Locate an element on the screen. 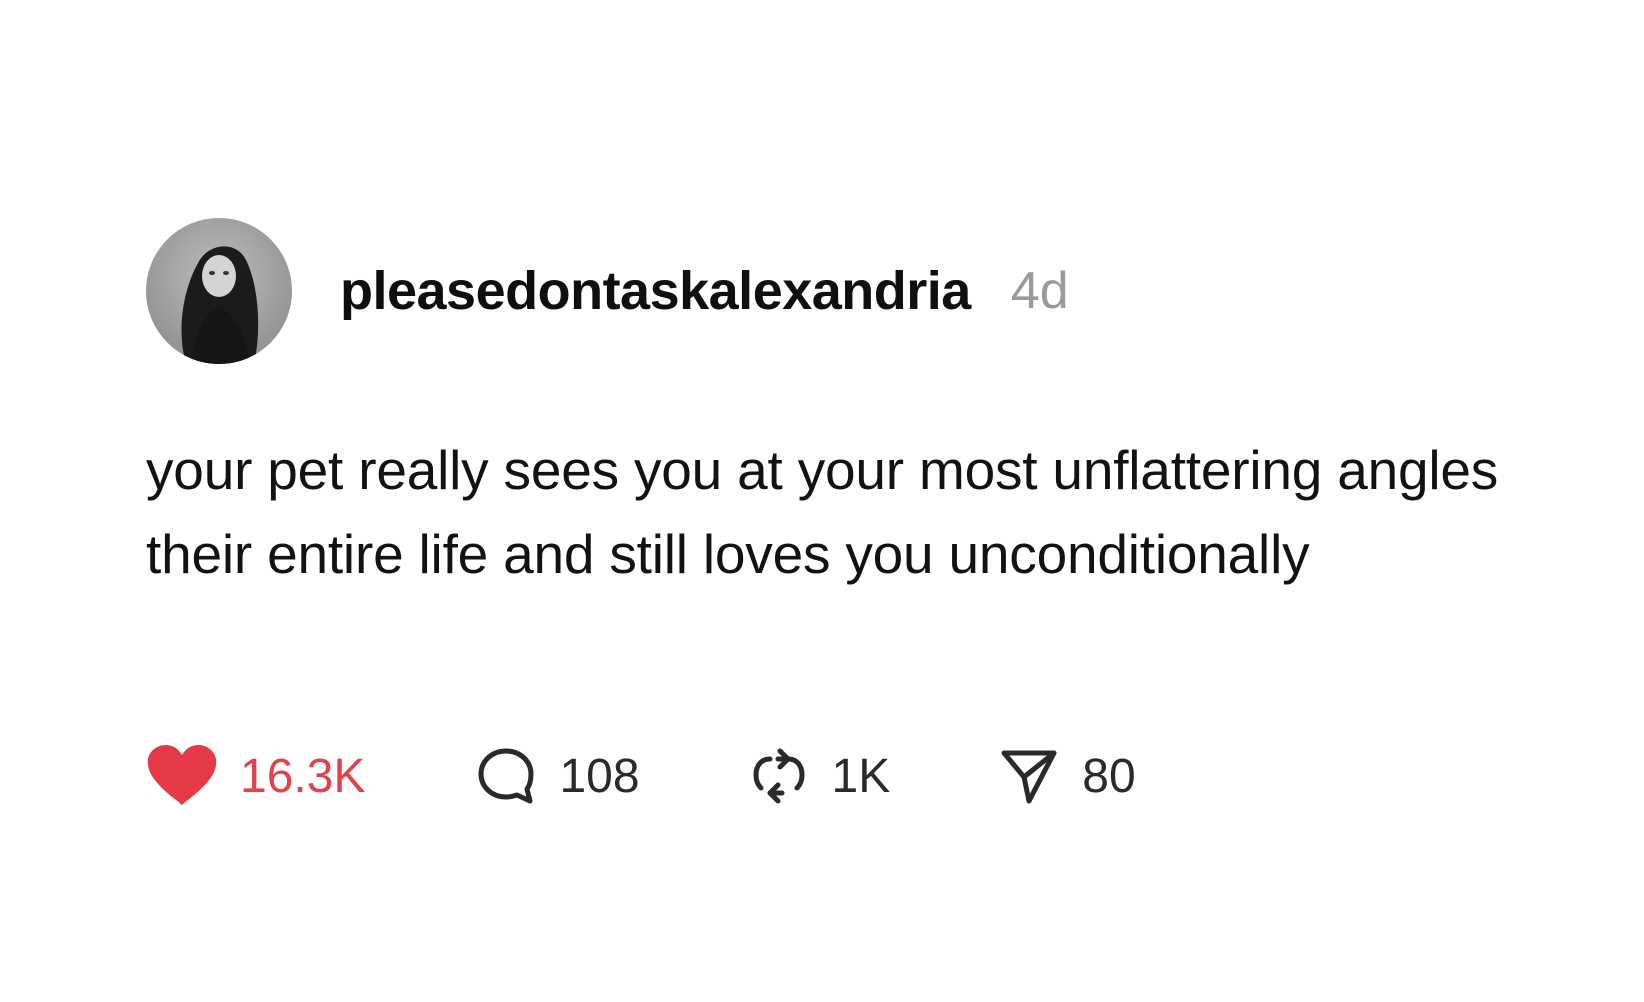  avatar-image is located at coordinates (219, 291).